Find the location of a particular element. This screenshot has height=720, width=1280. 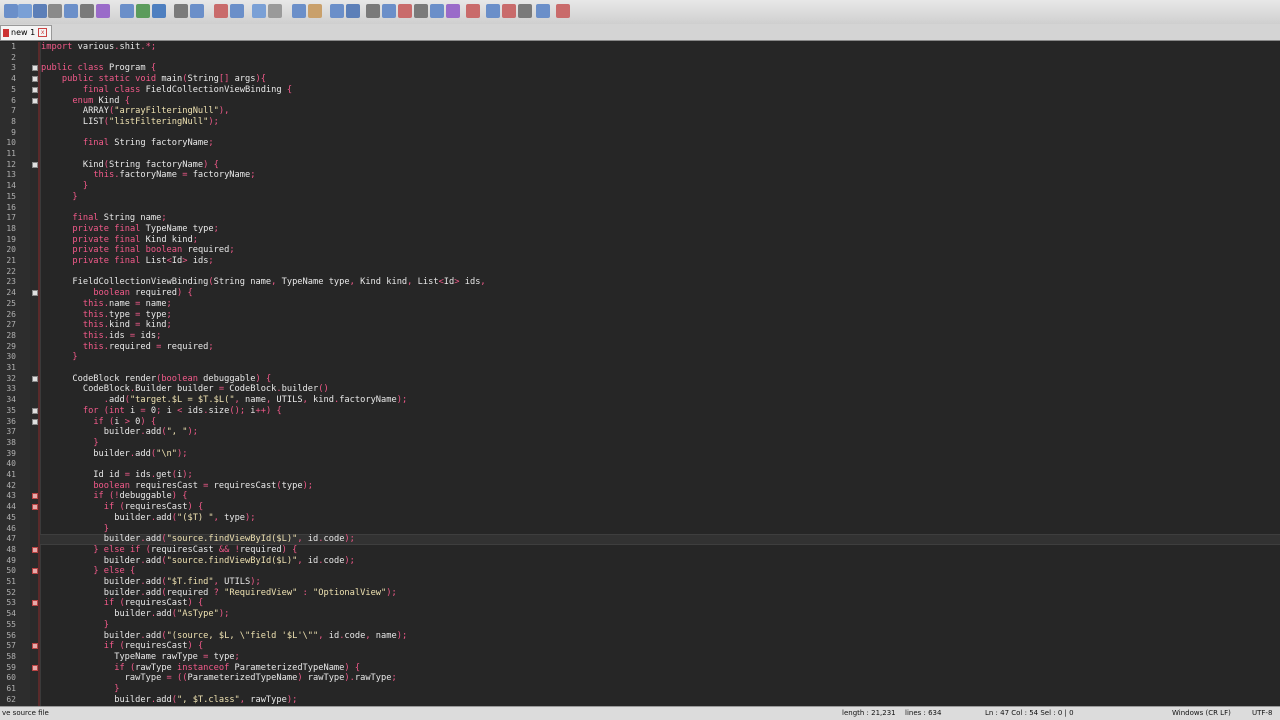

code-line: 11 is located at coordinates (640, 154).